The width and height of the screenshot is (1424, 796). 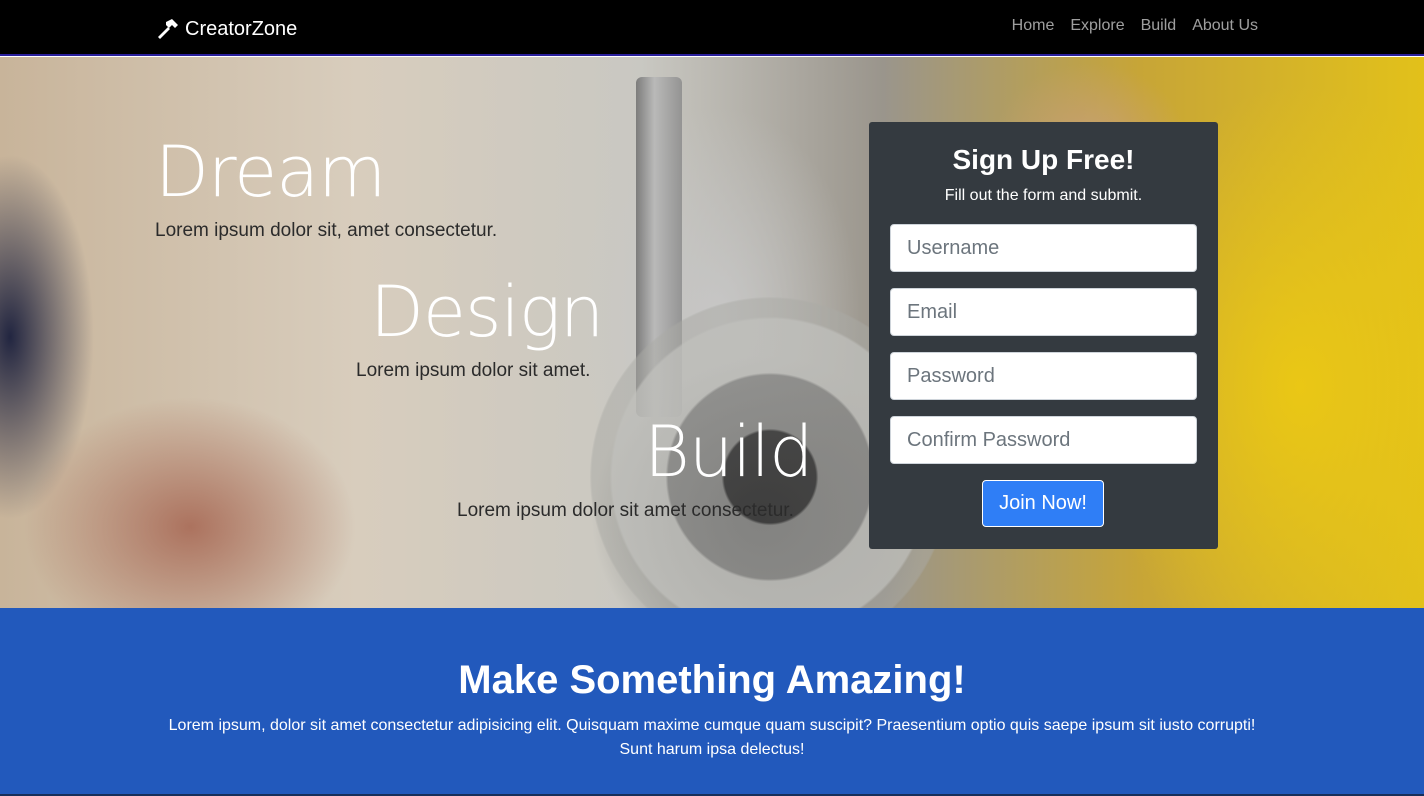 What do you see at coordinates (729, 452) in the screenshot?
I see `hero-title-build: Build` at bounding box center [729, 452].